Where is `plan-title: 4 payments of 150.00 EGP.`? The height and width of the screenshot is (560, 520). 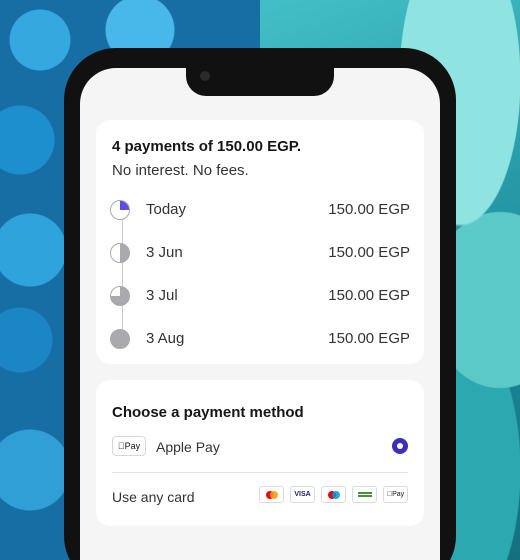 plan-title: 4 payments of 150.00 EGP. is located at coordinates (206, 146).